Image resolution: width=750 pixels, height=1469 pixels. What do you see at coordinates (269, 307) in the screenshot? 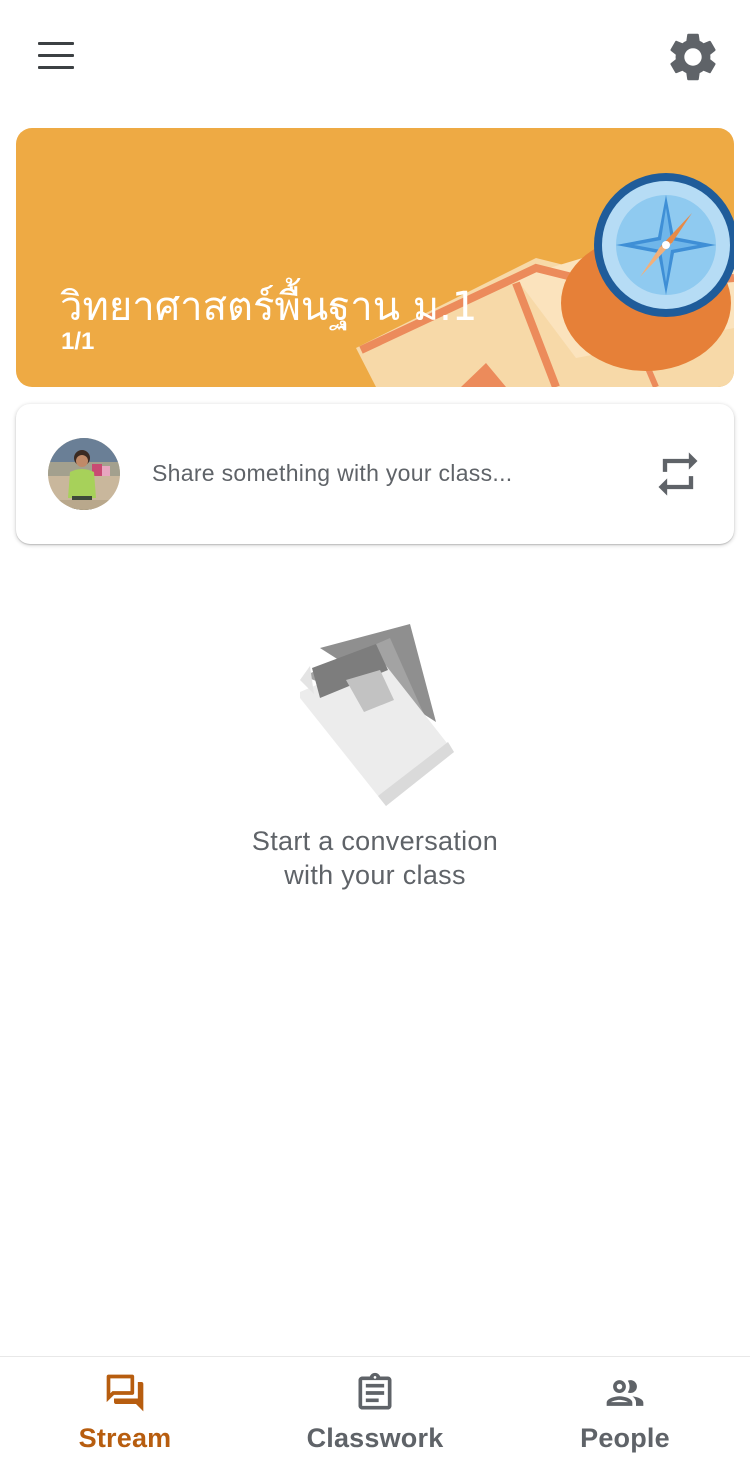
I see `class-title: วิทยาศาสตร์พื้นฐาน ม.1` at bounding box center [269, 307].